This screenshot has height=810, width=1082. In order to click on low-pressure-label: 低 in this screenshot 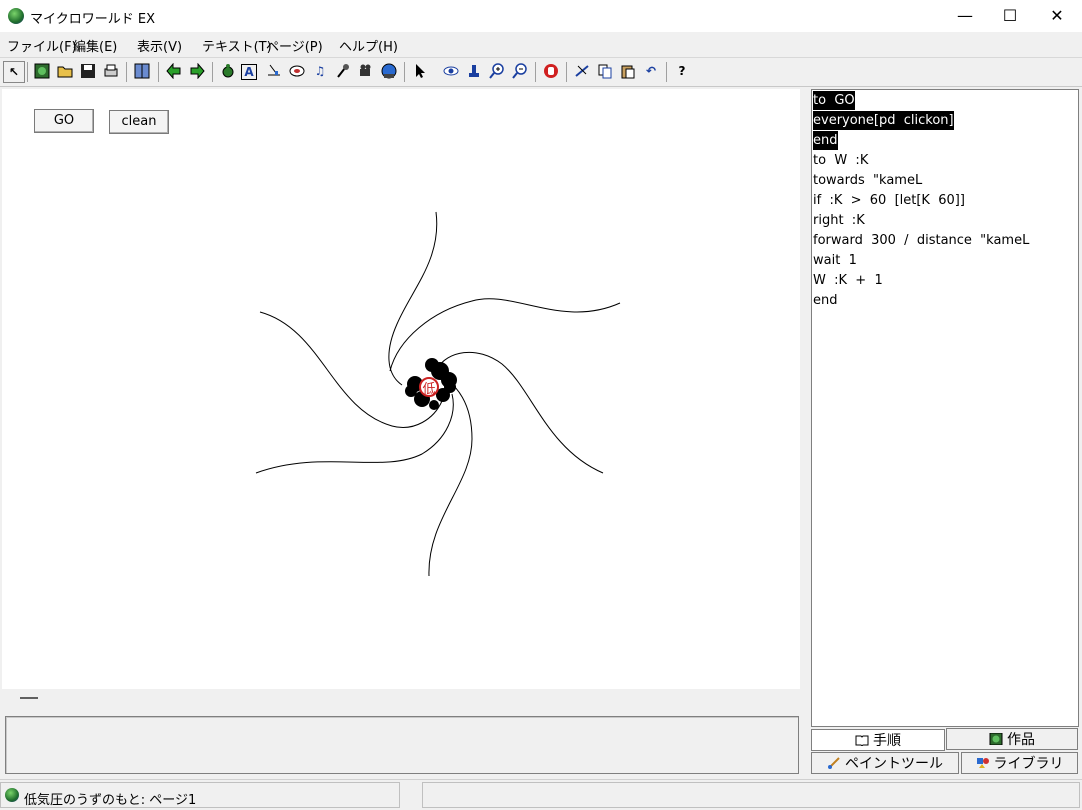, I will do `click(428, 389)`.